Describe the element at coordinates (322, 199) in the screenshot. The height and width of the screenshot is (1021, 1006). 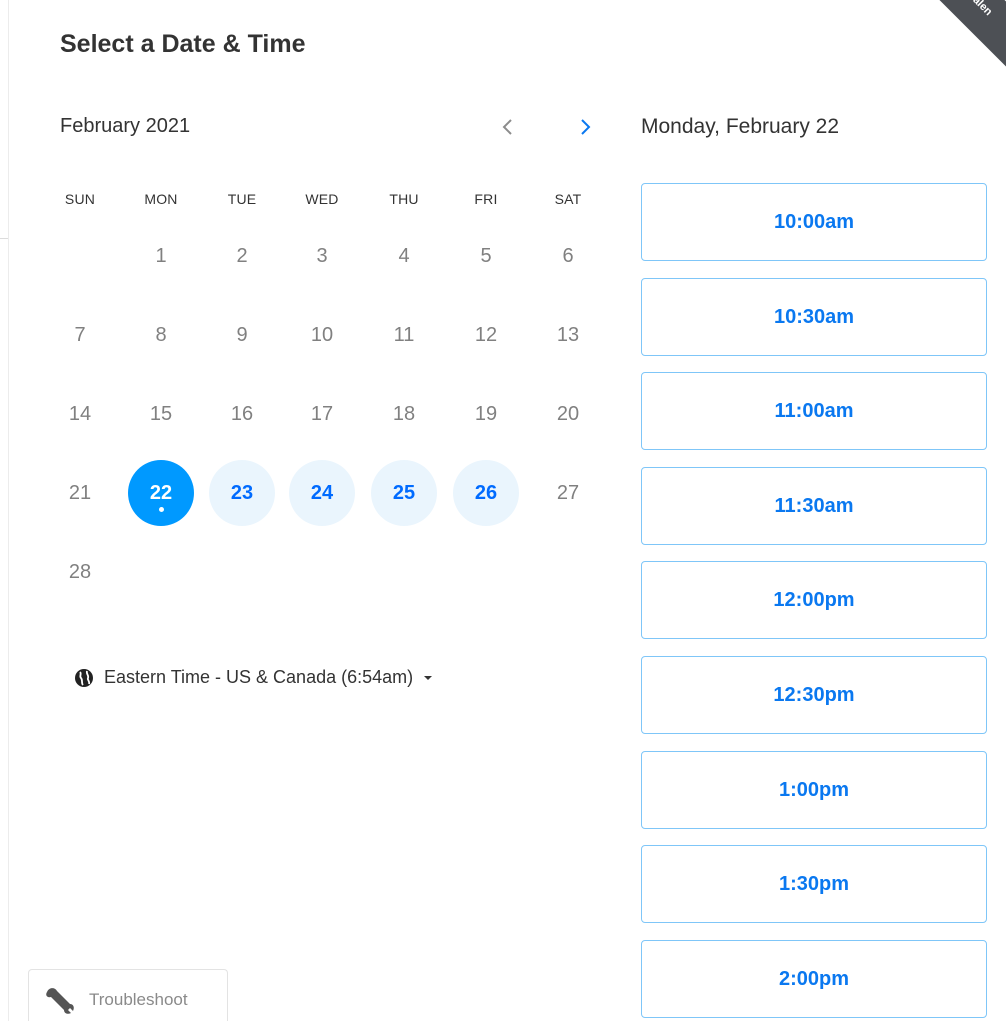
I see `weekday-label: WED` at that location.